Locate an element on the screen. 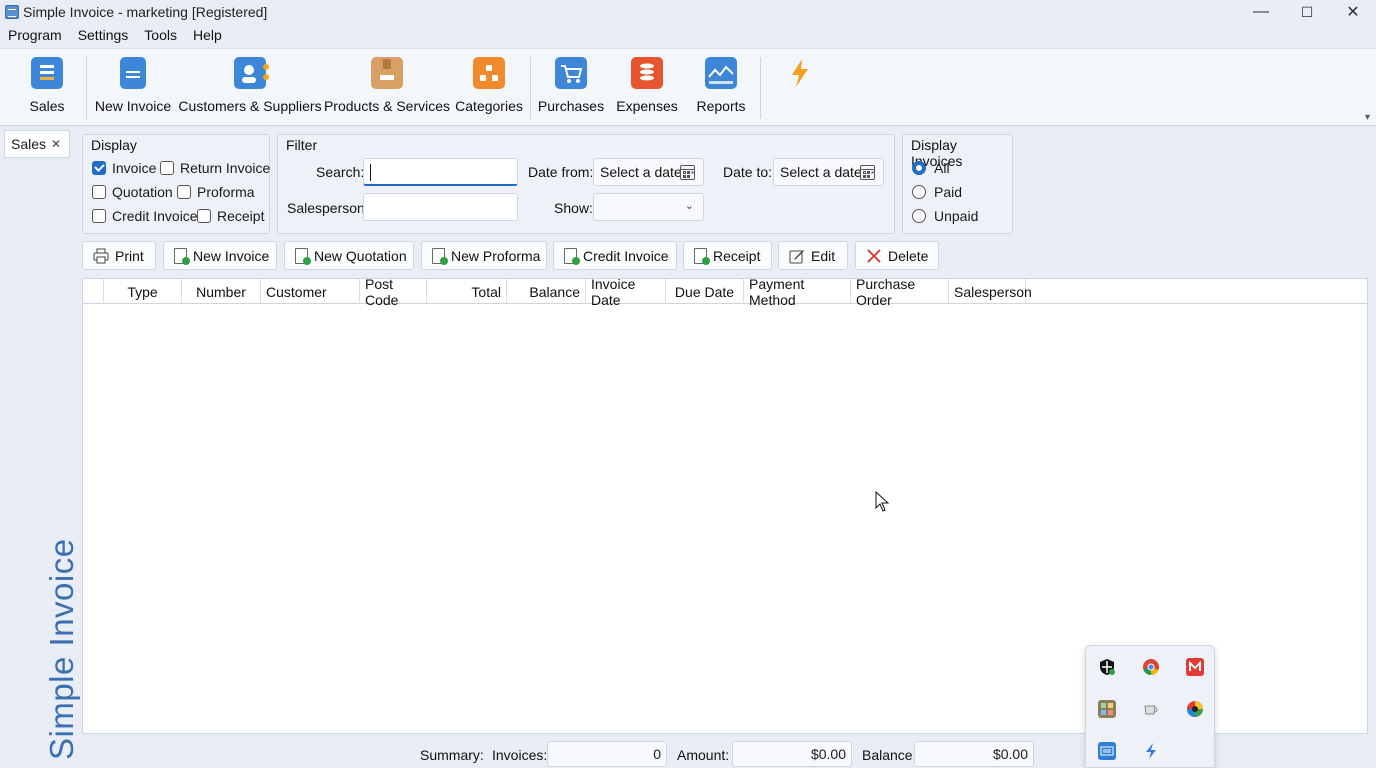  minimize-button: — is located at coordinates (1261, 12).